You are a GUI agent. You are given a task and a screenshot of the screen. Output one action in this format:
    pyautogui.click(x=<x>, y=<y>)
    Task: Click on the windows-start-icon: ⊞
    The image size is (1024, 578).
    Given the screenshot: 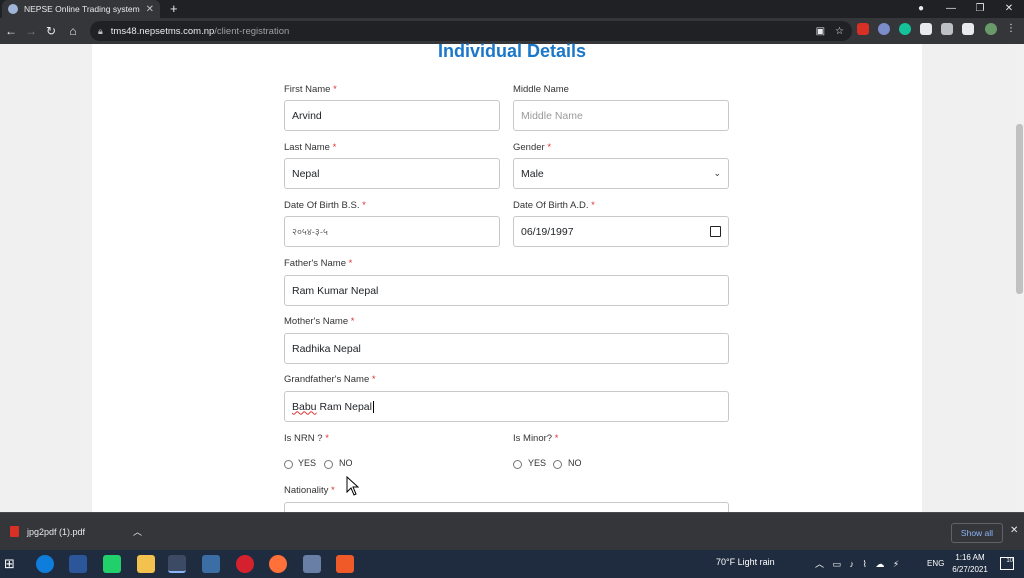 What is the action you would take?
    pyautogui.click(x=11, y=564)
    